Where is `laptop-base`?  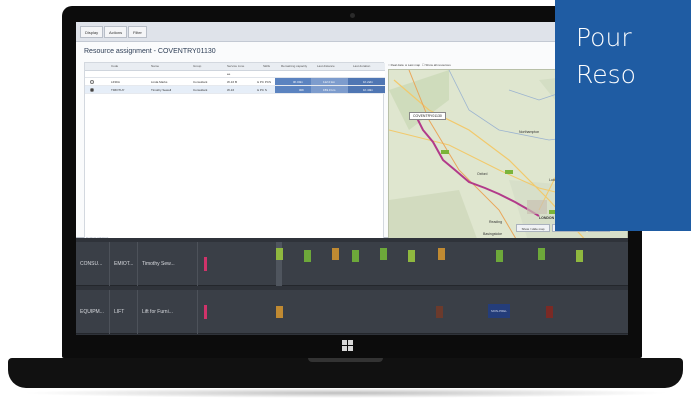
laptop-base is located at coordinates (345, 373).